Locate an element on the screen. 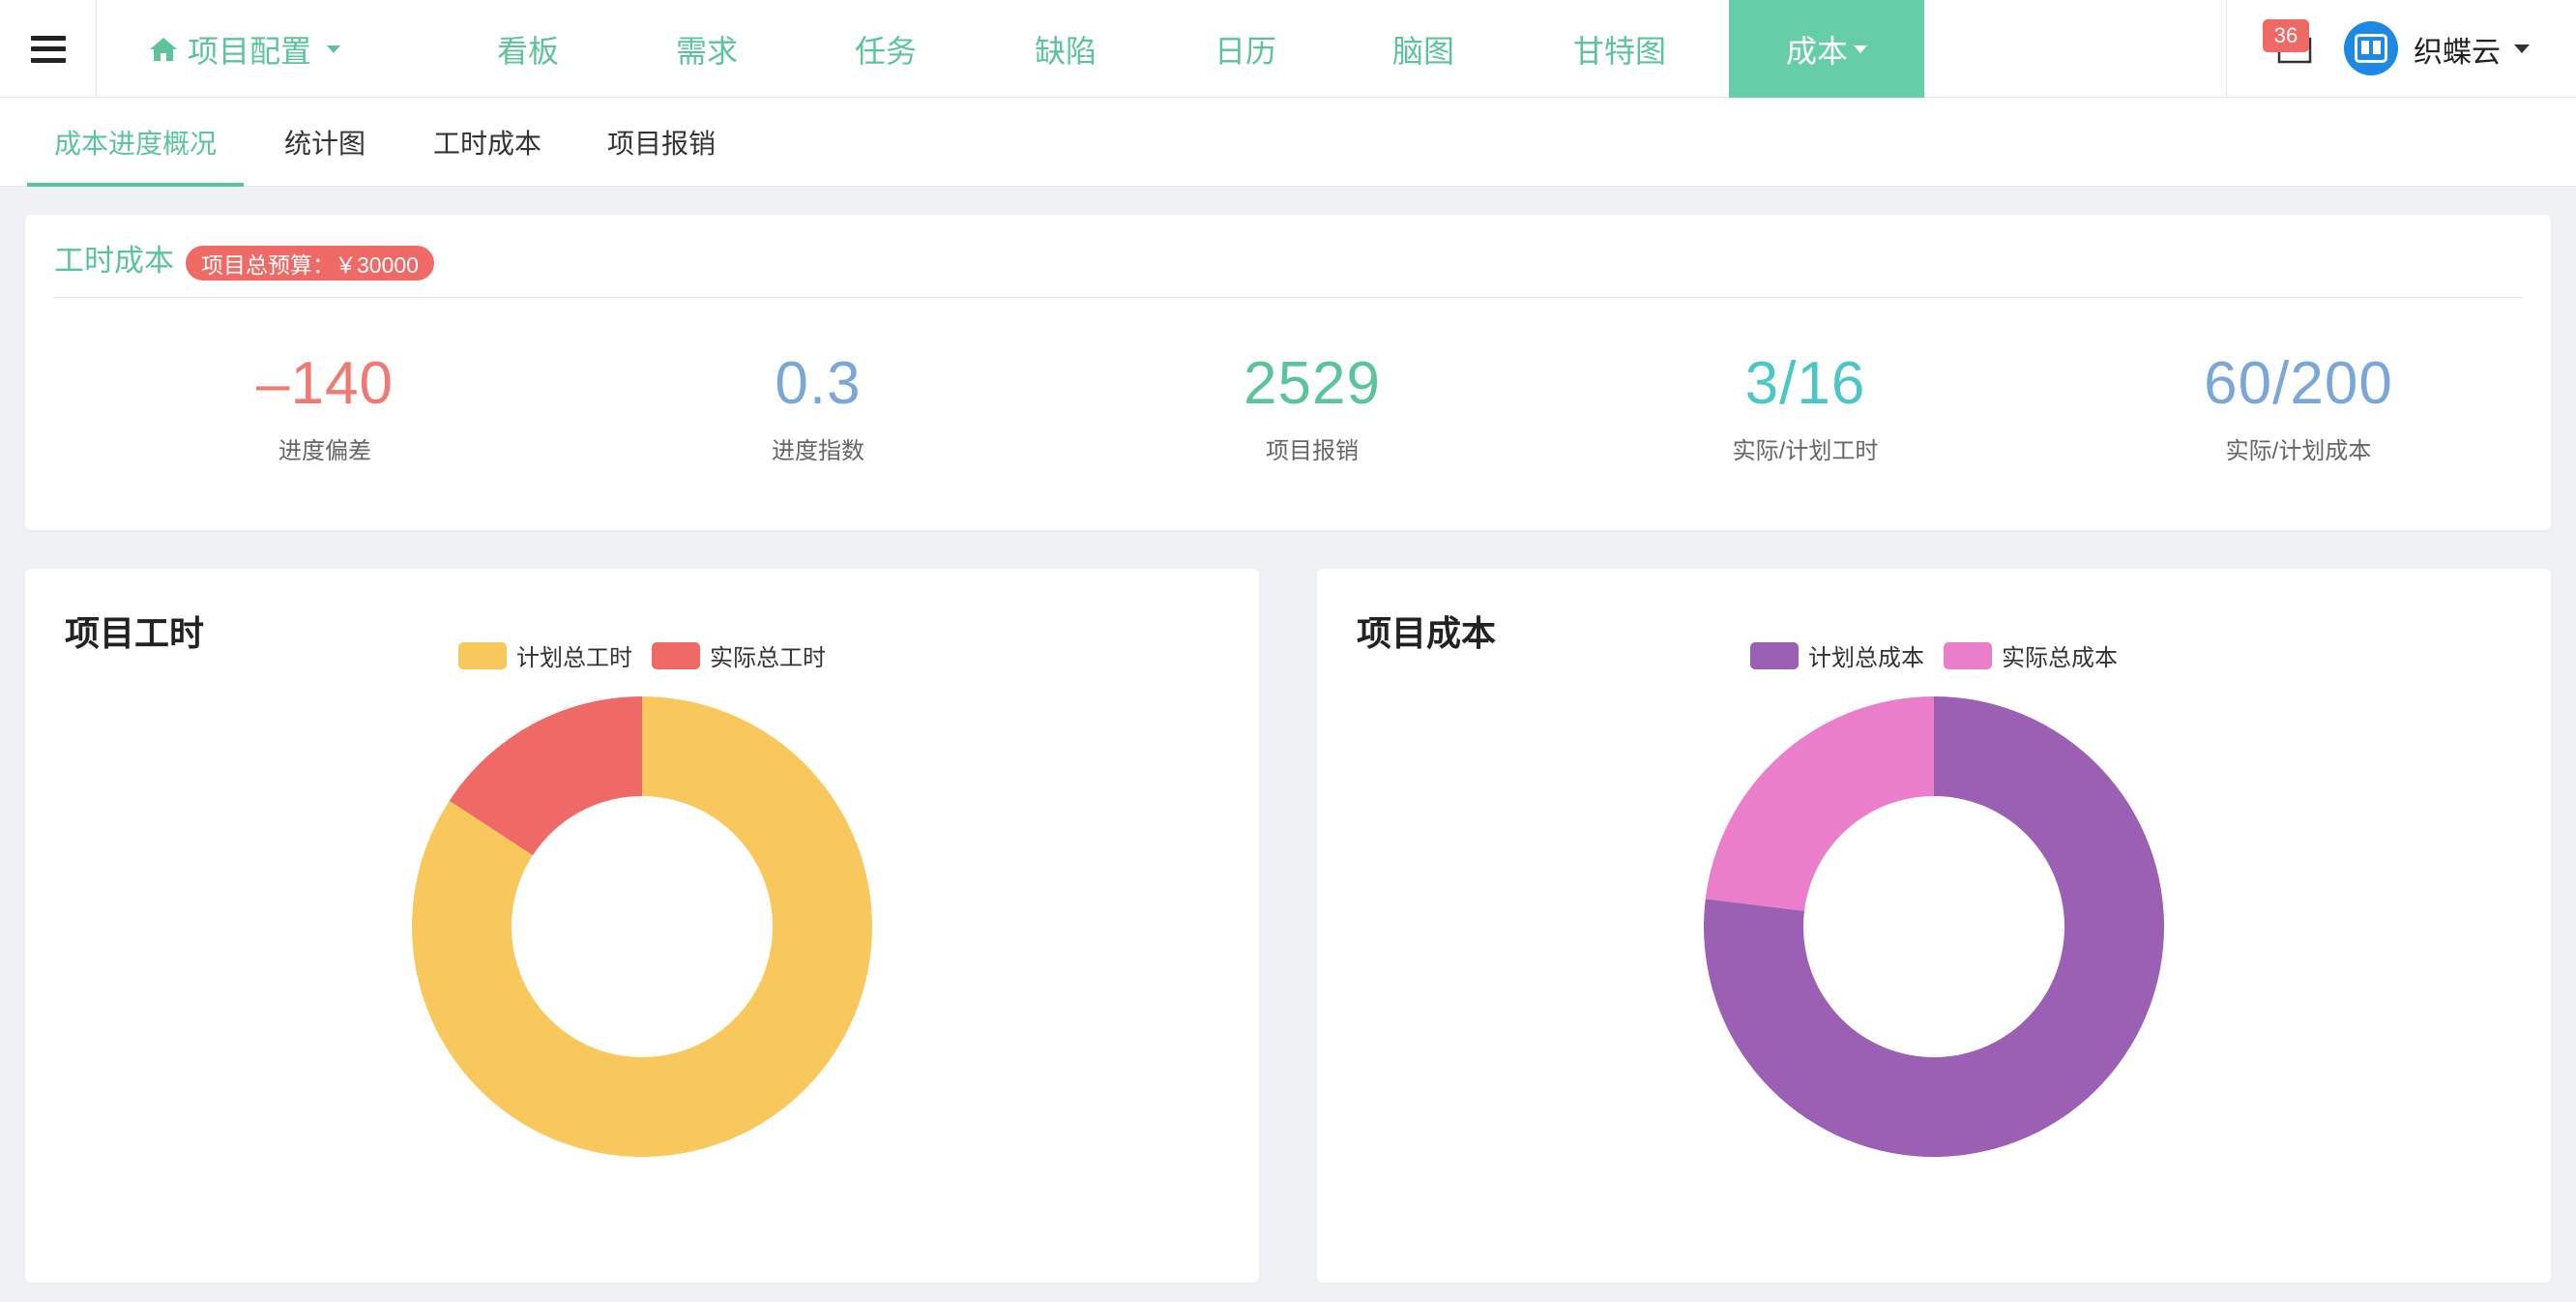 Image resolution: width=2576 pixels, height=1302 pixels. chart-title: 项目成本 is located at coordinates (1427, 633).